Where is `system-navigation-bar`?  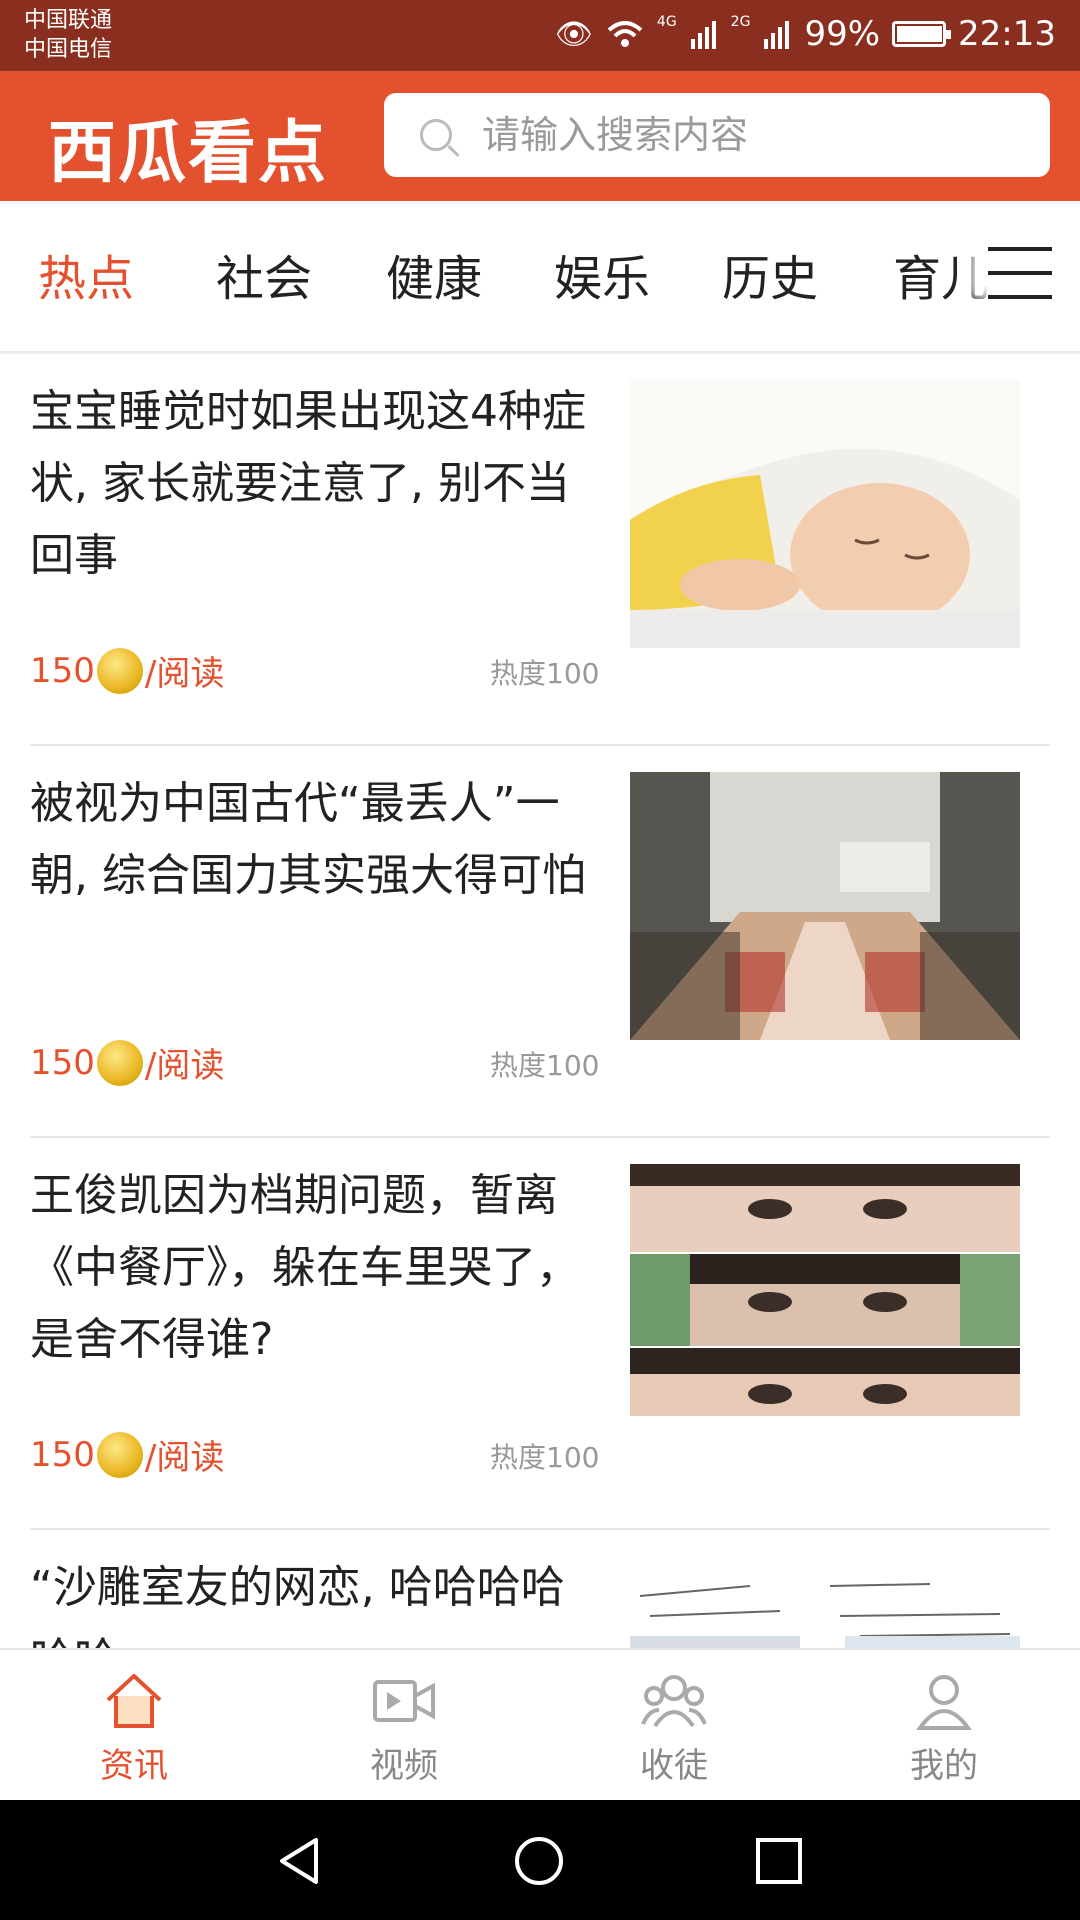
system-navigation-bar is located at coordinates (540, 1860).